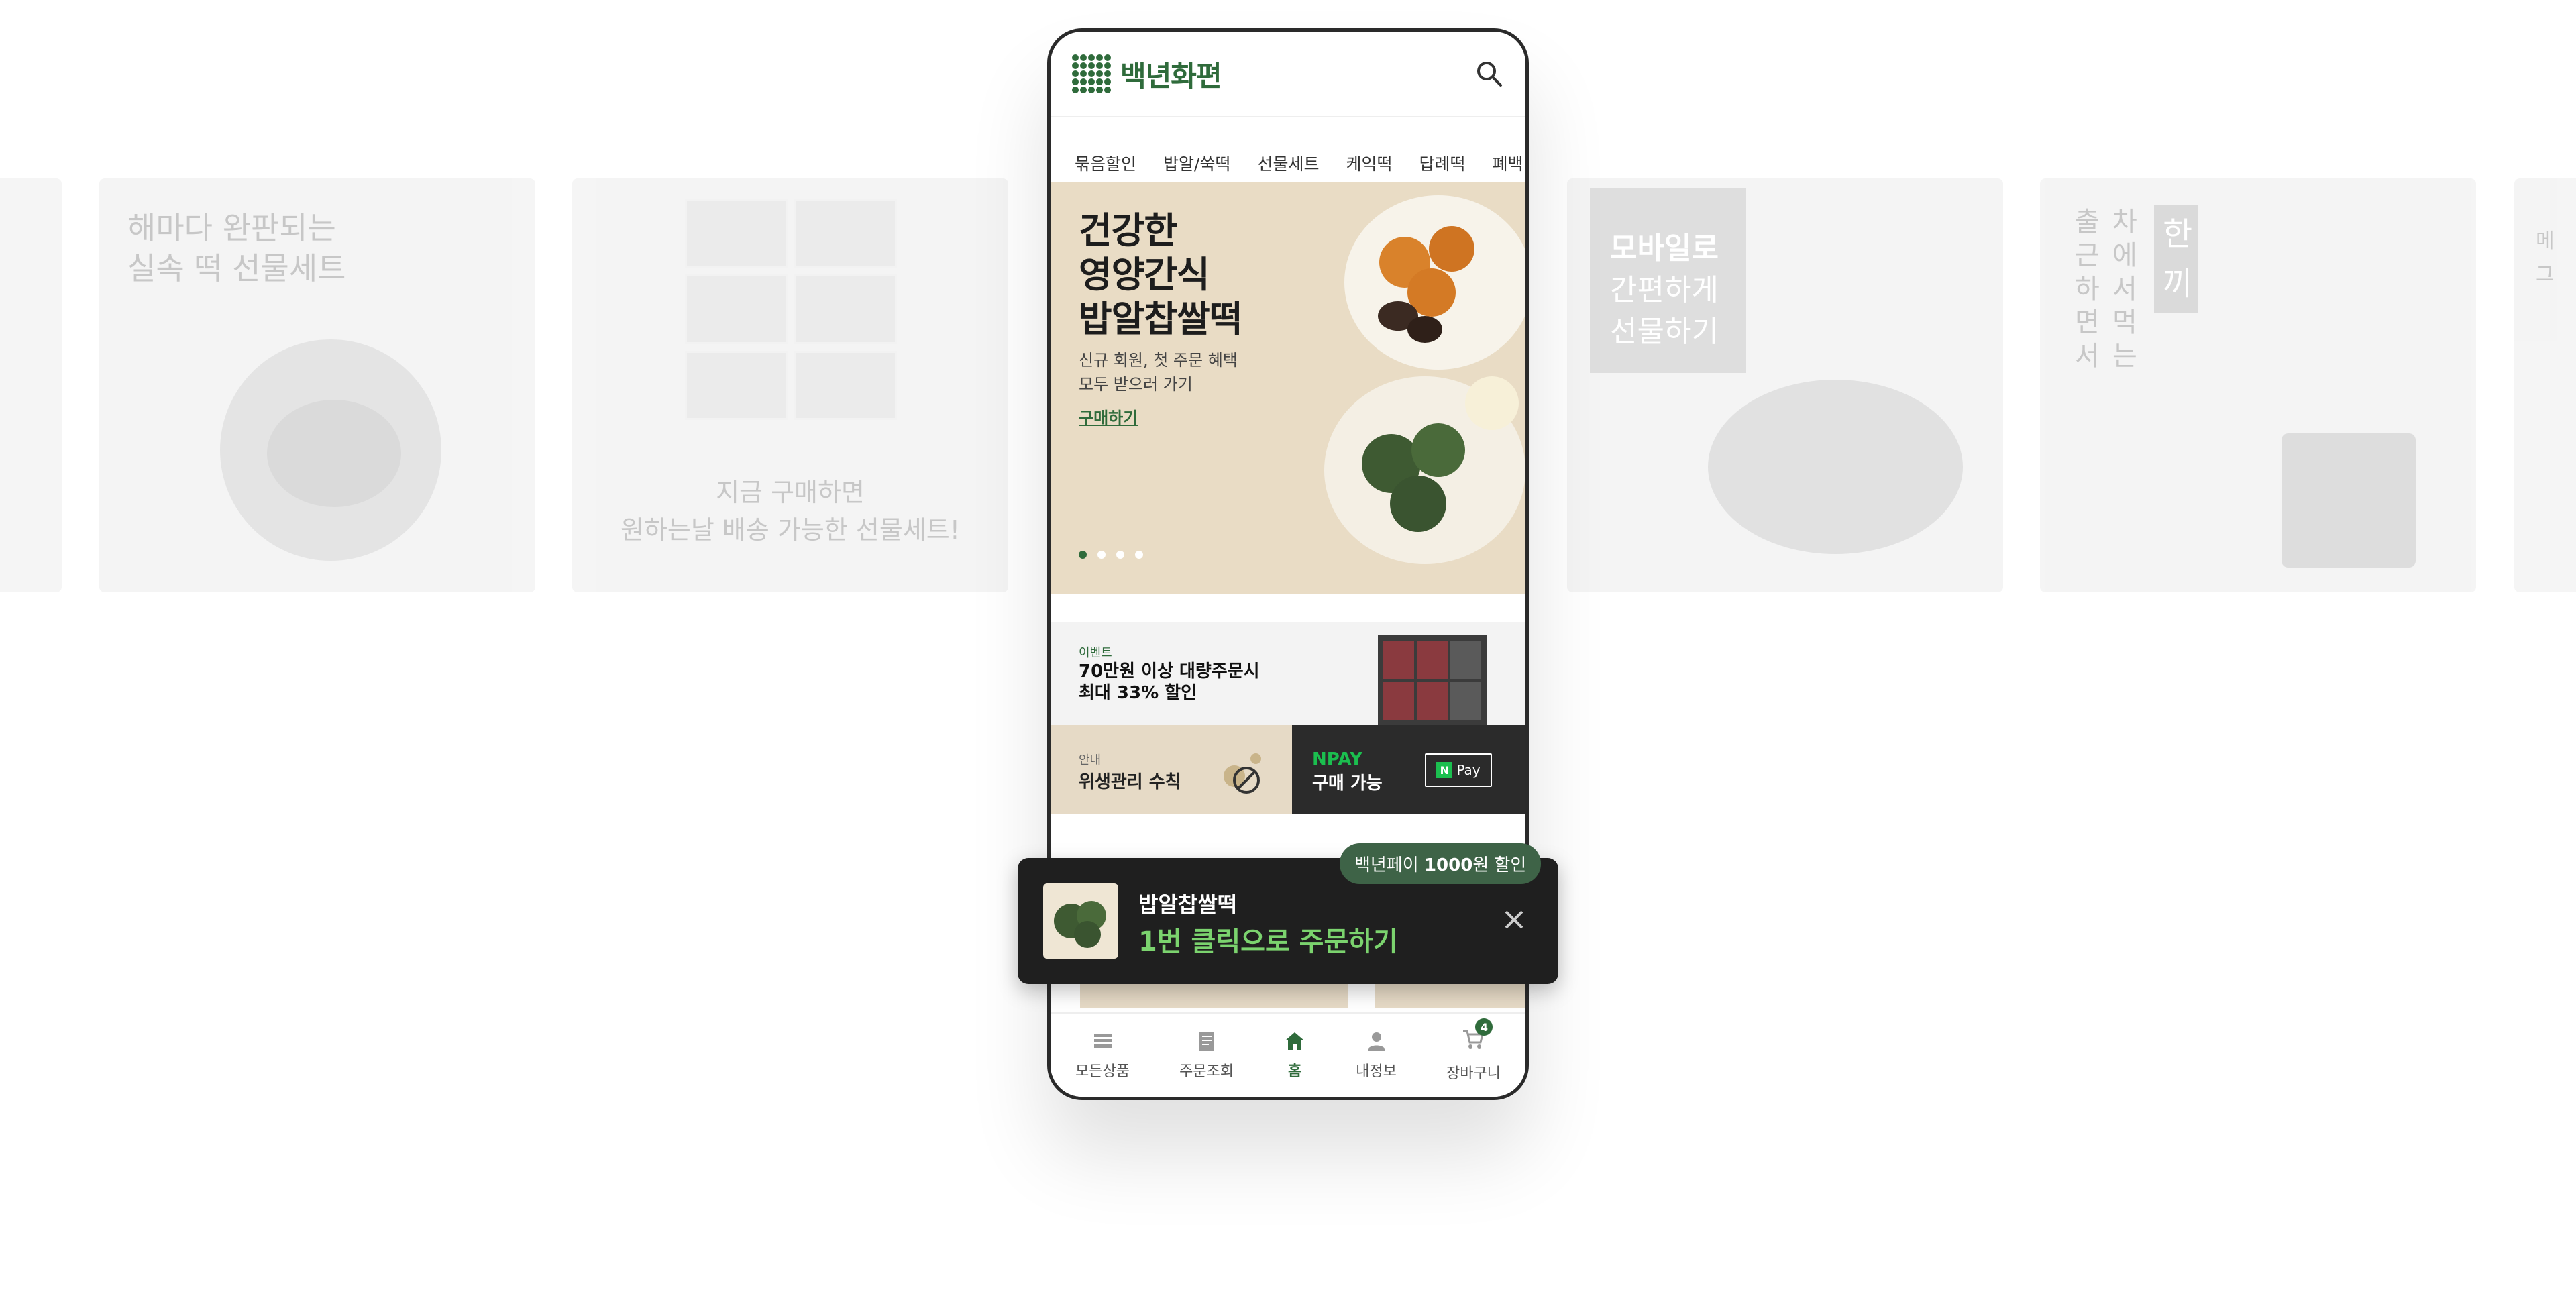 The width and height of the screenshot is (2576, 1290). Describe the element at coordinates (1508, 163) in the screenshot. I see `tab-pyebaek: 폐백` at that location.